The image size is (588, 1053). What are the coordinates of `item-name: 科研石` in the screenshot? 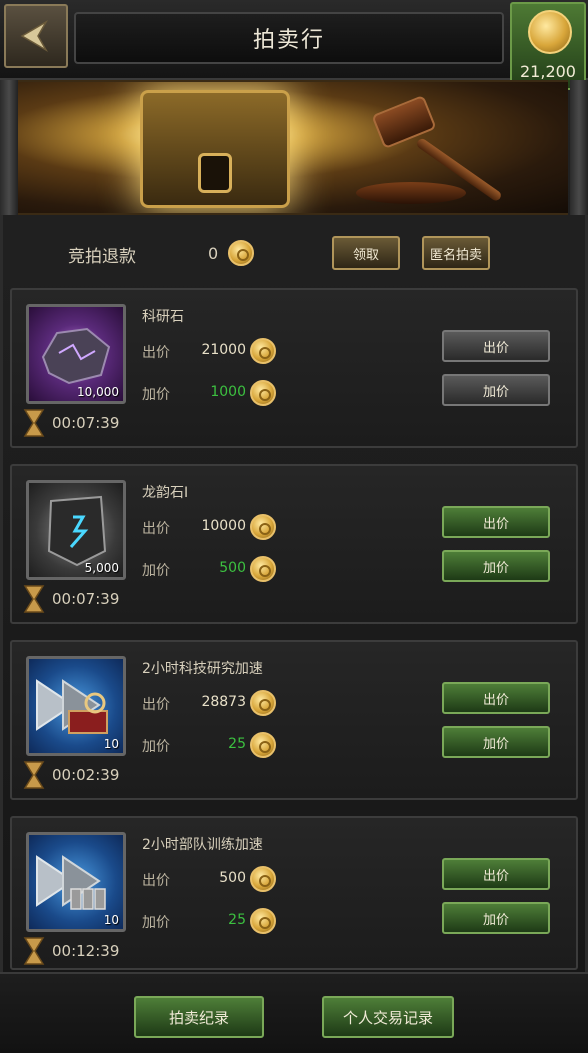 It's located at (163, 317).